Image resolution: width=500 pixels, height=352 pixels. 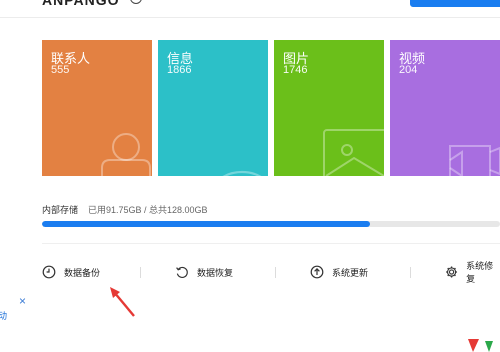 What do you see at coordinates (317, 272) in the screenshot?
I see `upload-arrow-icon` at bounding box center [317, 272].